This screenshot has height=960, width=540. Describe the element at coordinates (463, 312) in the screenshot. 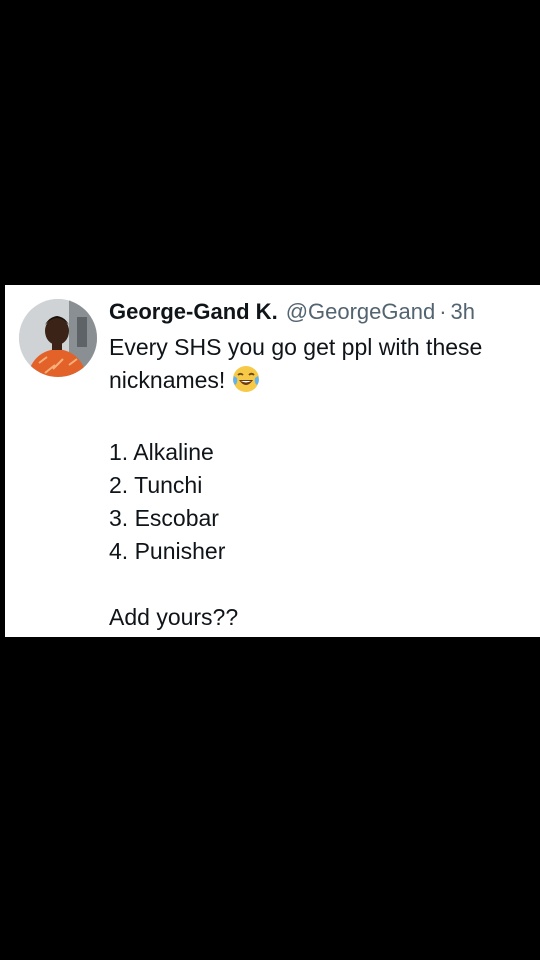

I see `timestamp: 3h` at that location.